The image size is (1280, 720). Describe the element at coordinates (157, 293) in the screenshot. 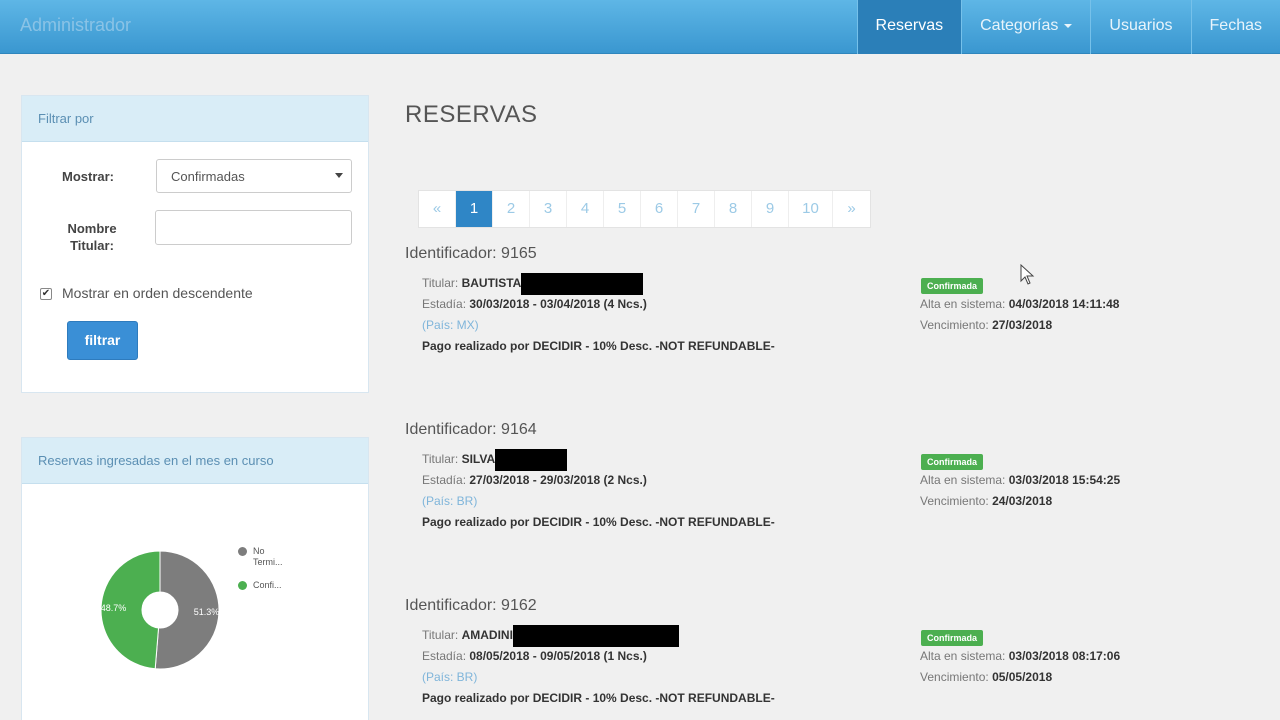

I see `descendente-checkbox-label: Mostrar en orden descendente` at that location.